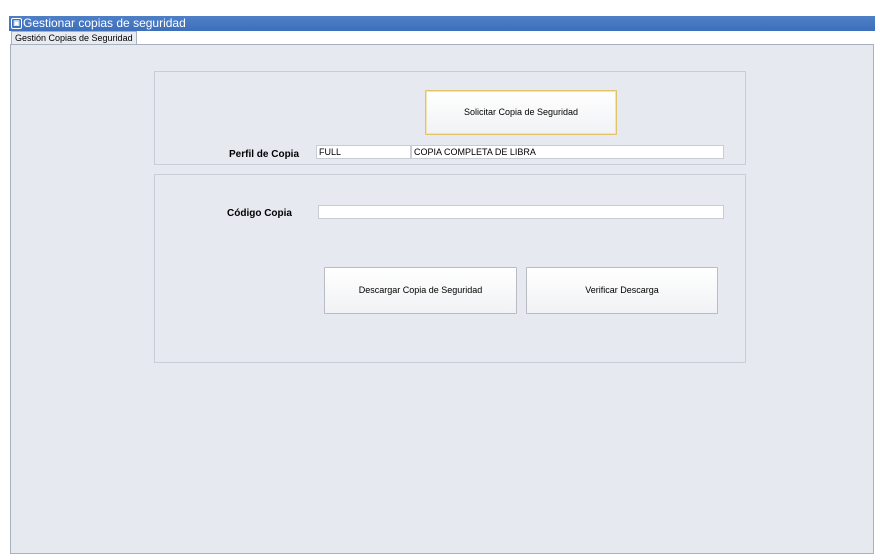 The width and height of the screenshot is (876, 554). What do you see at coordinates (16, 23) in the screenshot?
I see `app-window-icon: ▣` at bounding box center [16, 23].